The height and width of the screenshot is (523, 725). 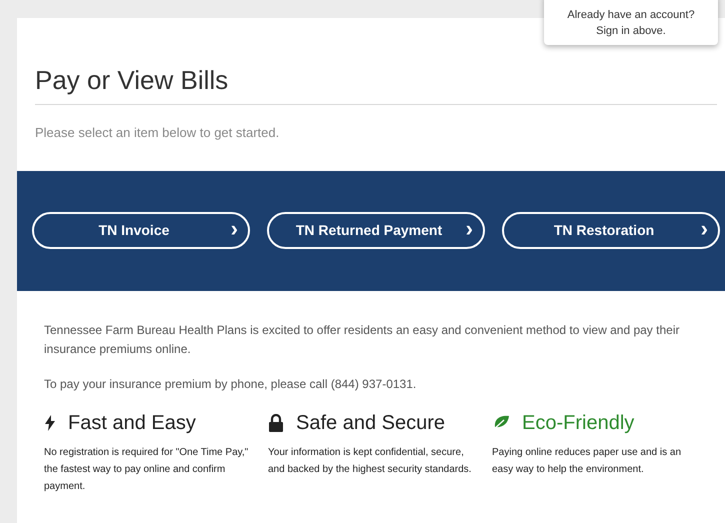 What do you see at coordinates (141, 230) in the screenshot?
I see `option-button: TN Invoice ›` at bounding box center [141, 230].